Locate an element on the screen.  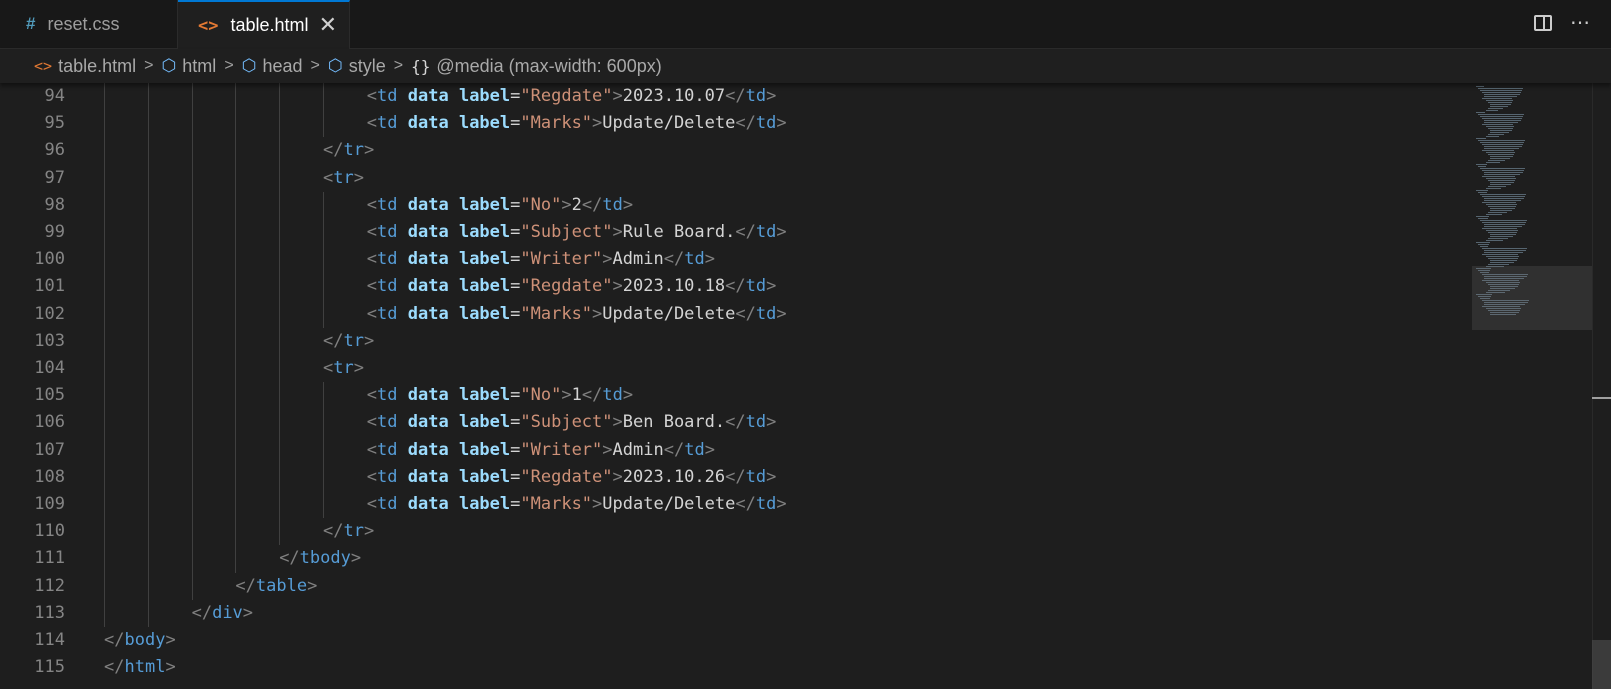
code-token: body is located at coordinates (145, 640).